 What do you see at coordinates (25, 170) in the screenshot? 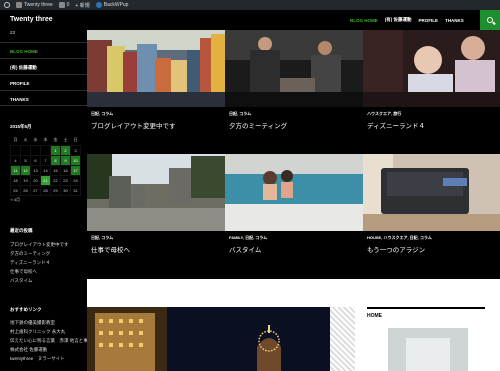
I see `calendar-day: 12` at bounding box center [25, 170].